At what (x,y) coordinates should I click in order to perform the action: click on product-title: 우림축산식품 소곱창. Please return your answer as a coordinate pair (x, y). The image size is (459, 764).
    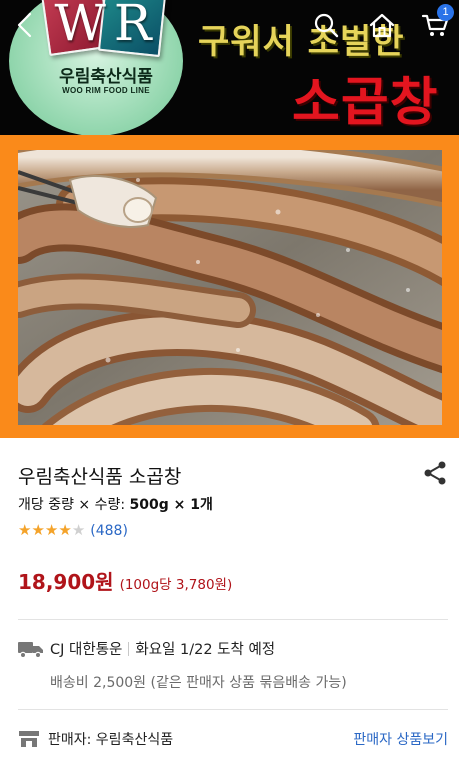
    Looking at the image, I should click on (100, 477).